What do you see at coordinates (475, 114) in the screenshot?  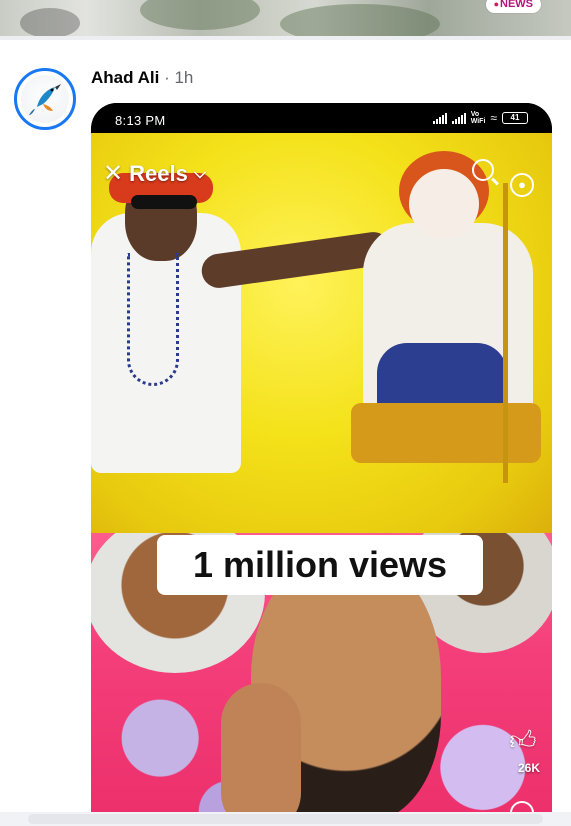 I see `volte-top: Vo` at bounding box center [475, 114].